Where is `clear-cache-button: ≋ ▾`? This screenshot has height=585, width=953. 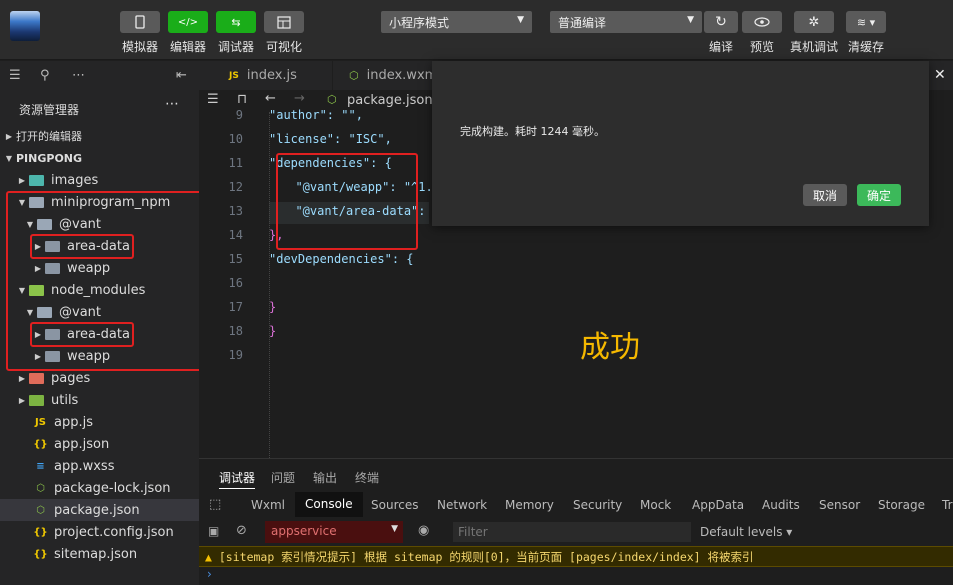
clear-cache-button: ≋ ▾ is located at coordinates (866, 22).